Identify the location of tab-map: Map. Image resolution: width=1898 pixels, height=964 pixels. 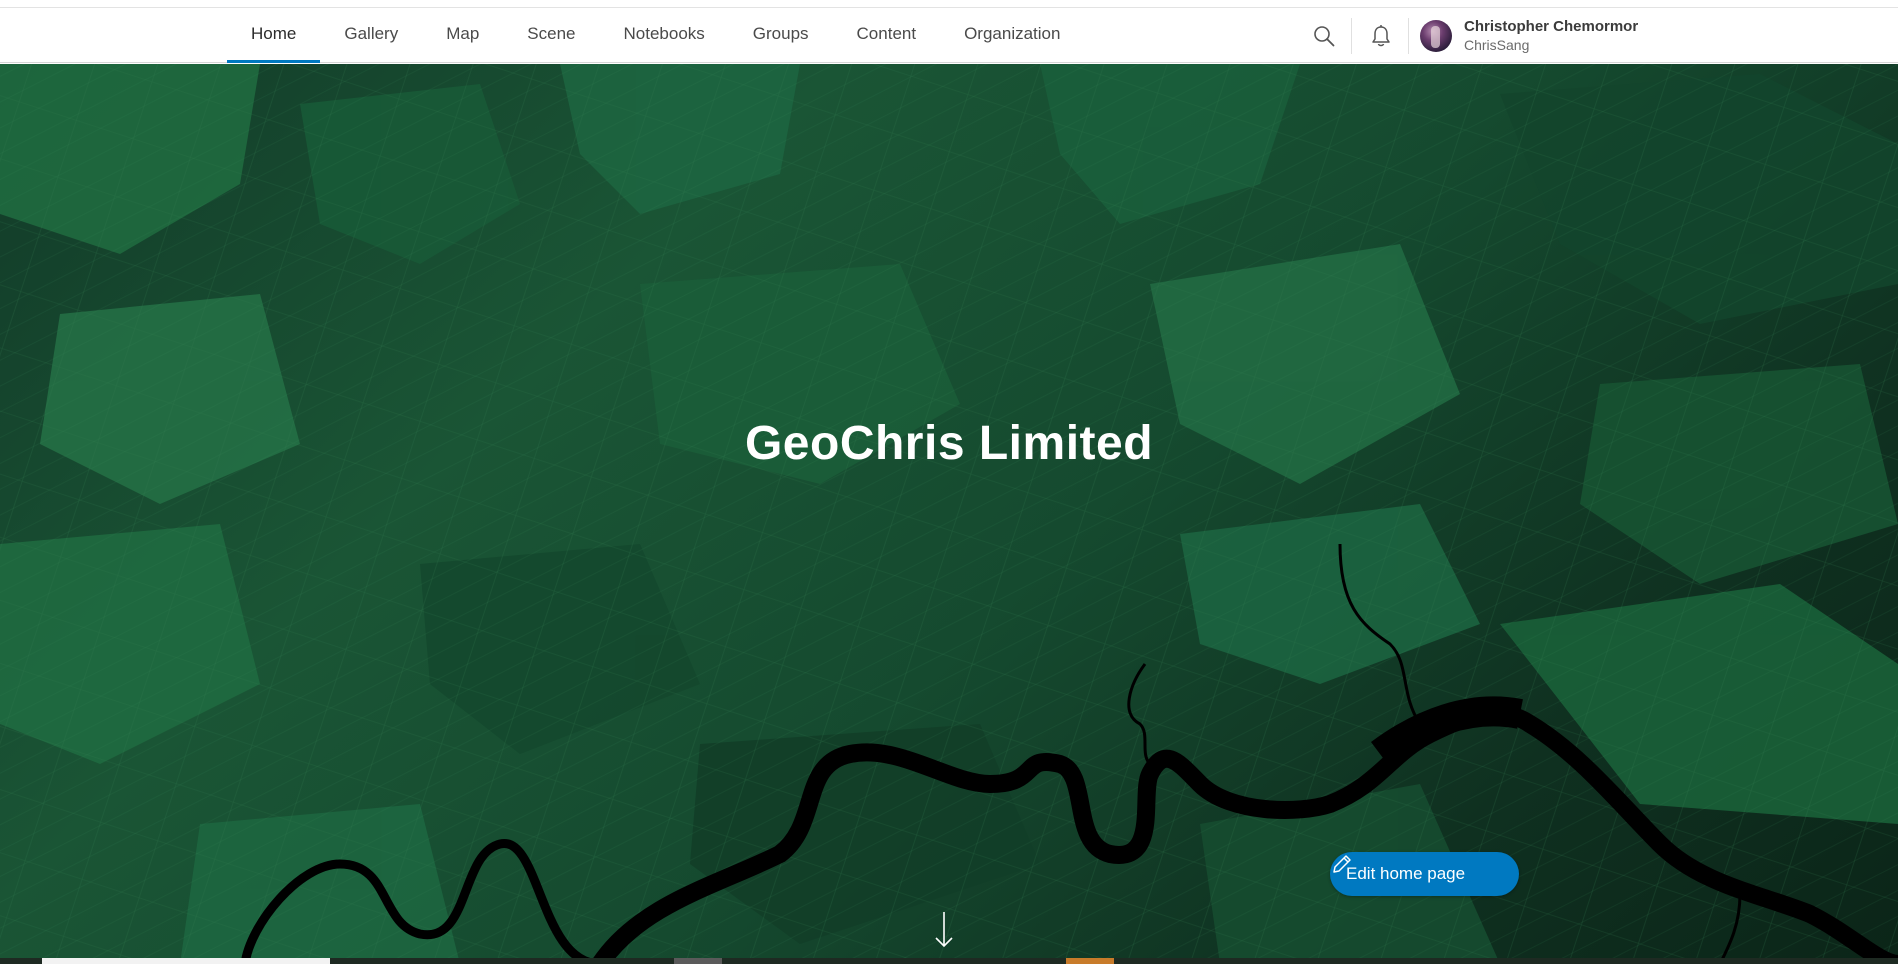
(462, 35).